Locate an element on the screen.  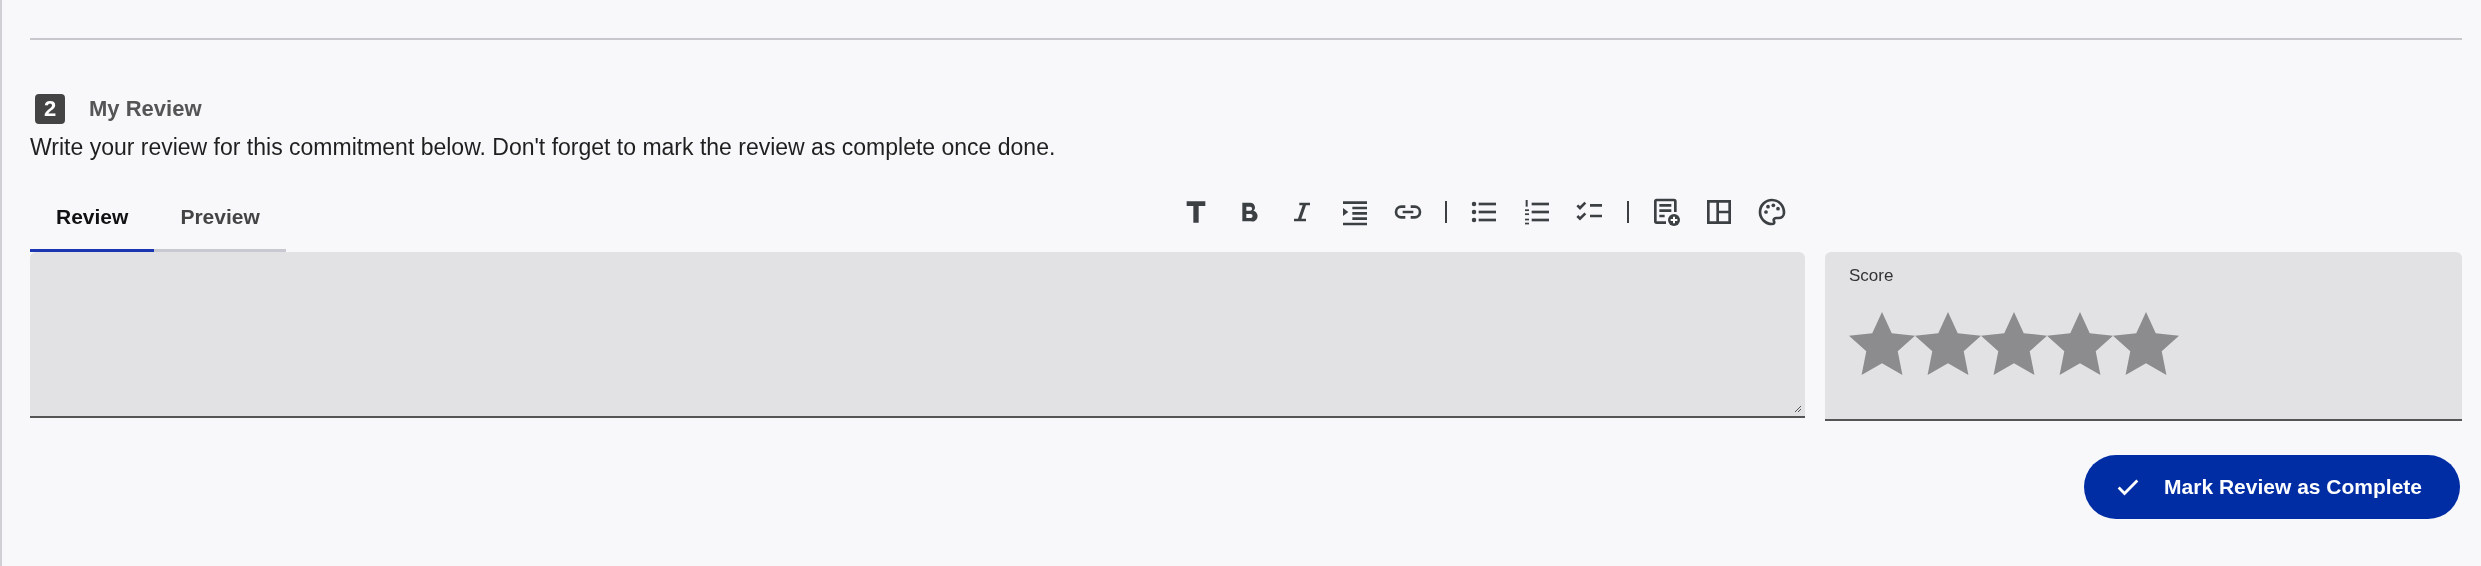
section-description: Write your review for this commitment below. Don't forget to mark the review as complete once done. is located at coordinates (543, 147).